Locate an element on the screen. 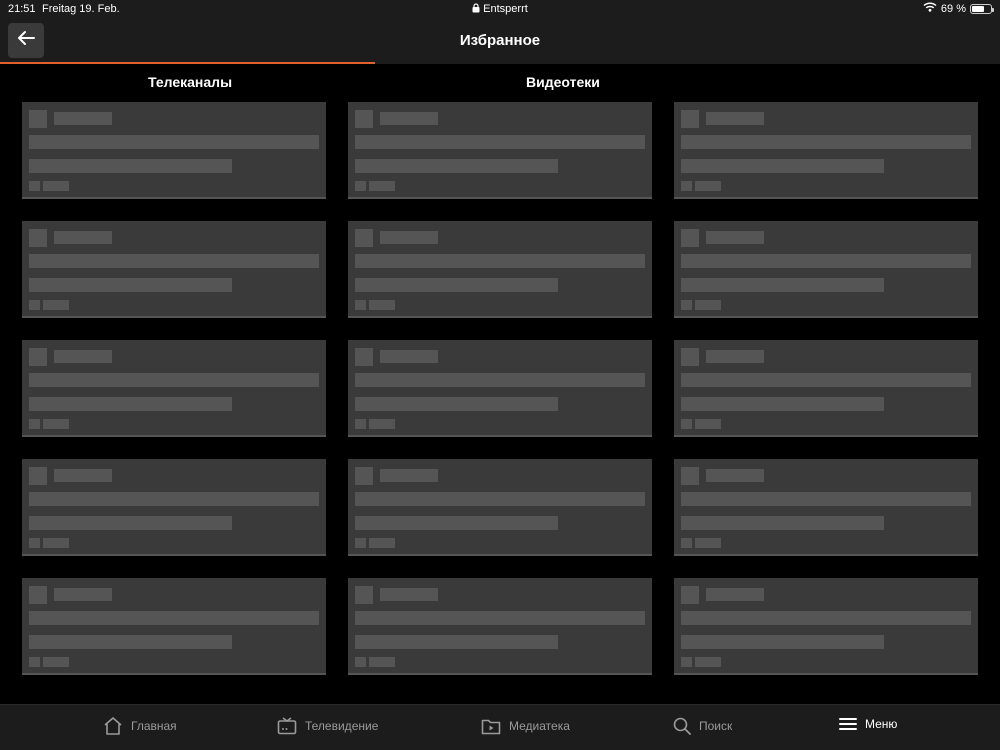  nav-search: Поиск is located at coordinates (702, 726).